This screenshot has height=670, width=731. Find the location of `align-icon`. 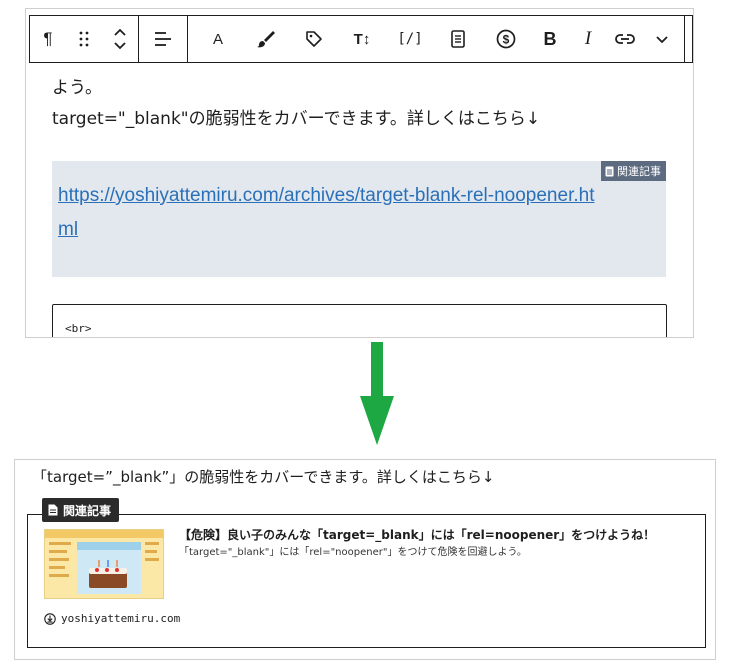

align-icon is located at coordinates (163, 39).